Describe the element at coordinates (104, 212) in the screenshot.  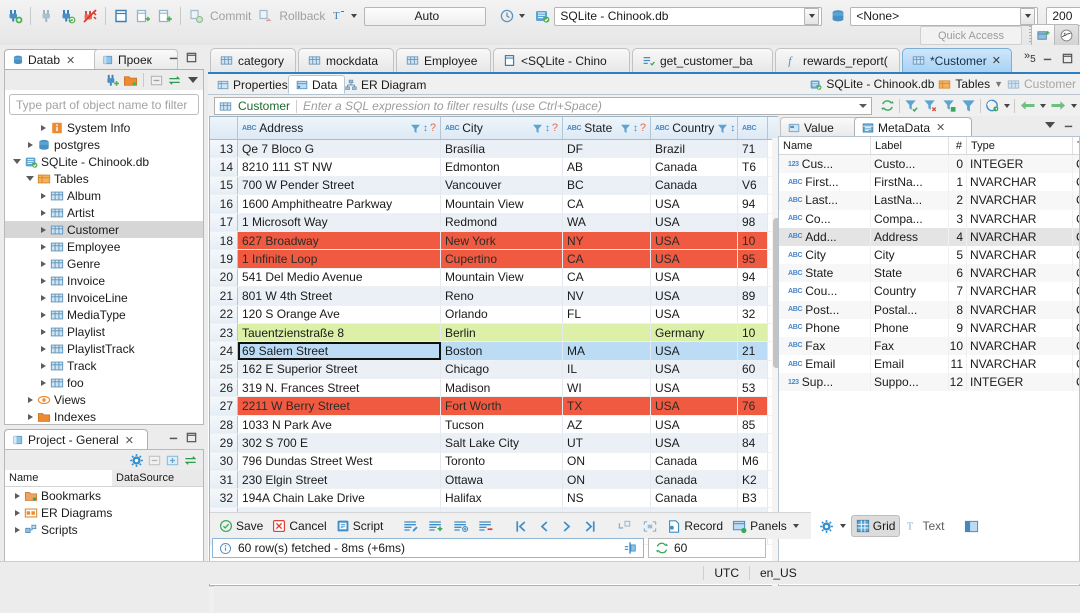
I see `tree-item-artist: Artist` at that location.